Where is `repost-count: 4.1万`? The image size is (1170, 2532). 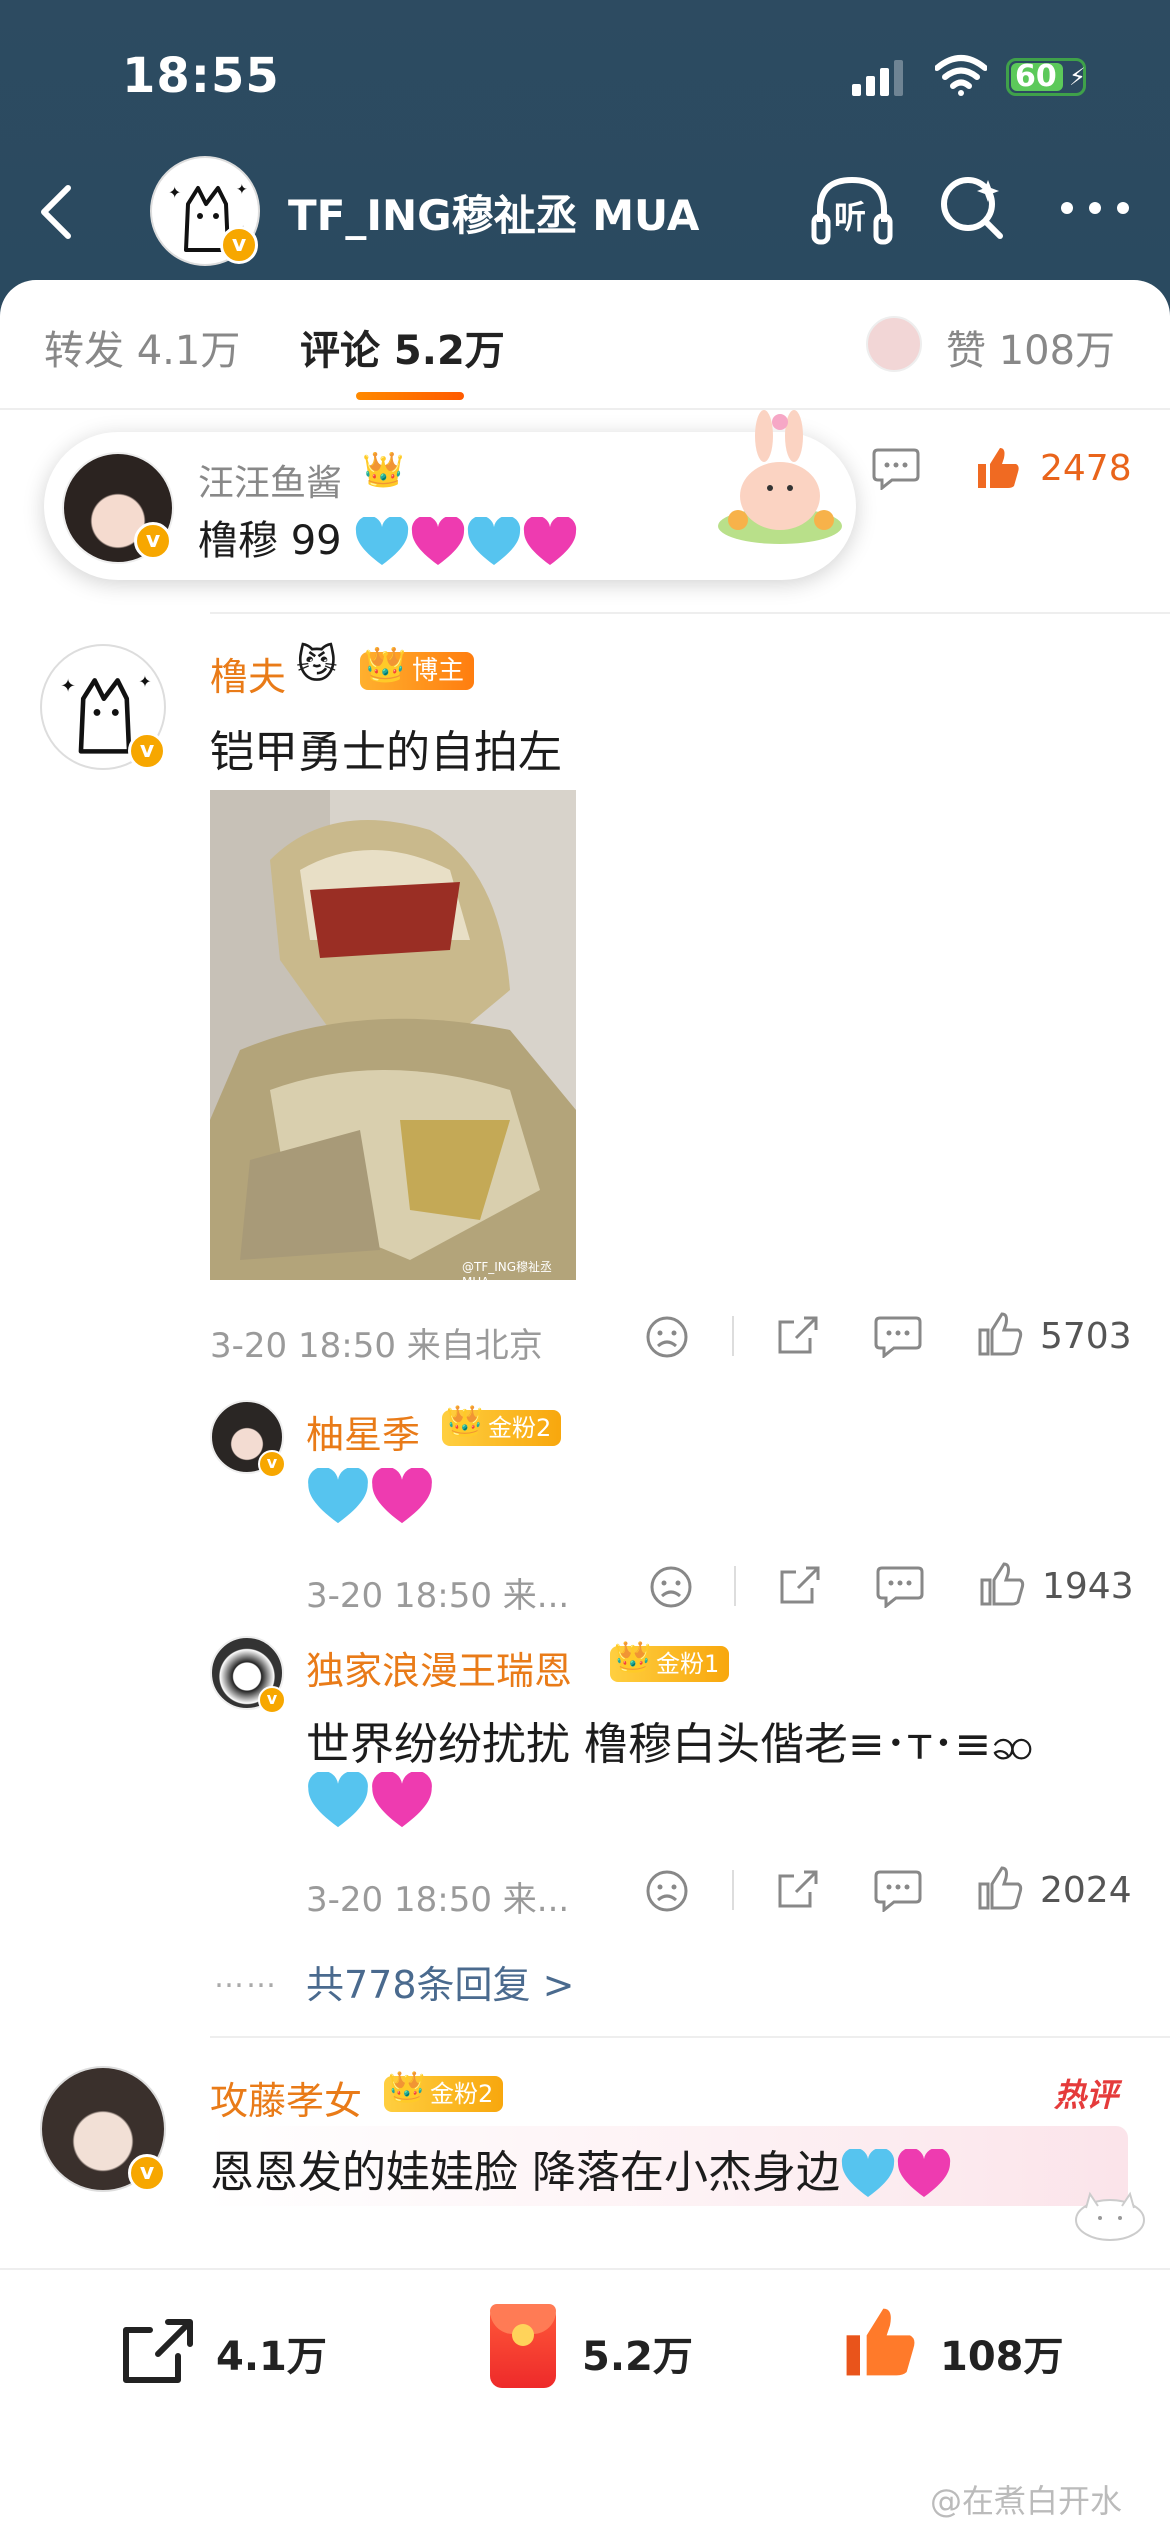
repost-count: 4.1万 is located at coordinates (271, 2357).